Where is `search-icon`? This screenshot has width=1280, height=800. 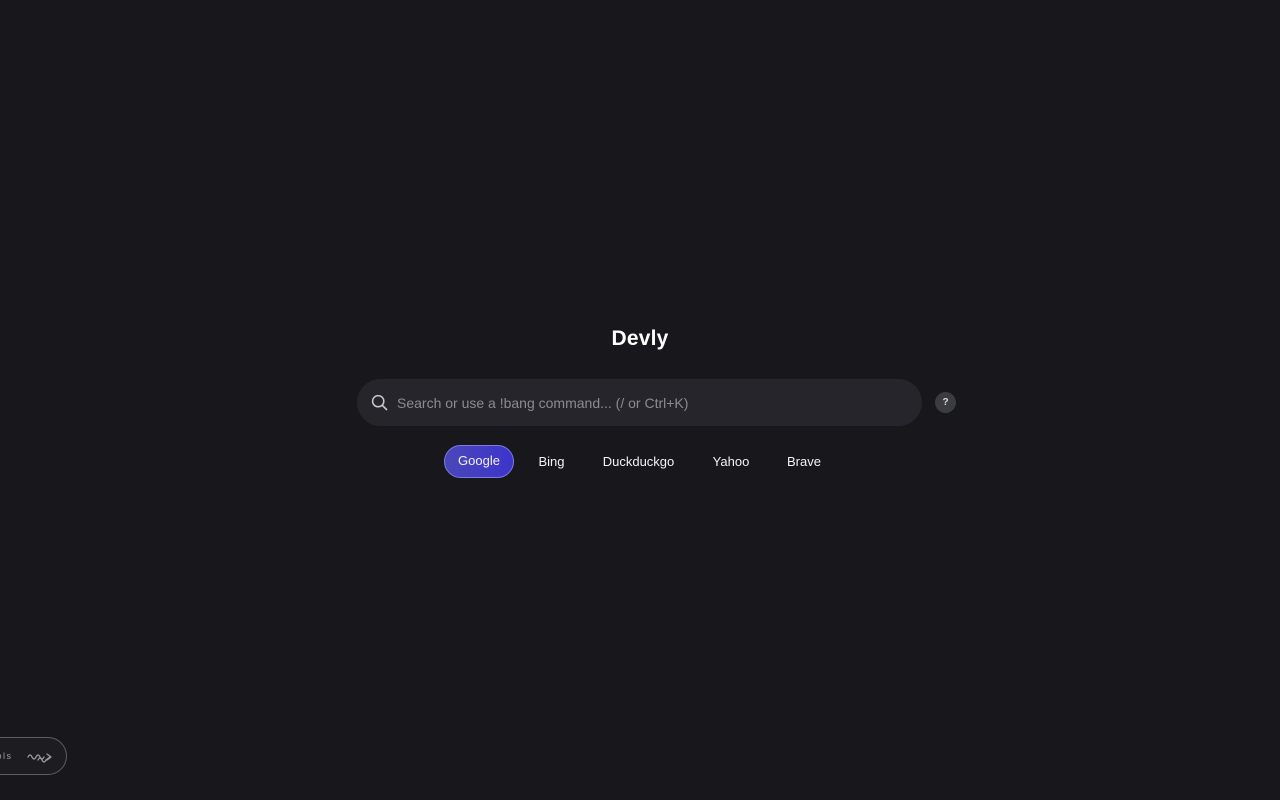 search-icon is located at coordinates (379, 402).